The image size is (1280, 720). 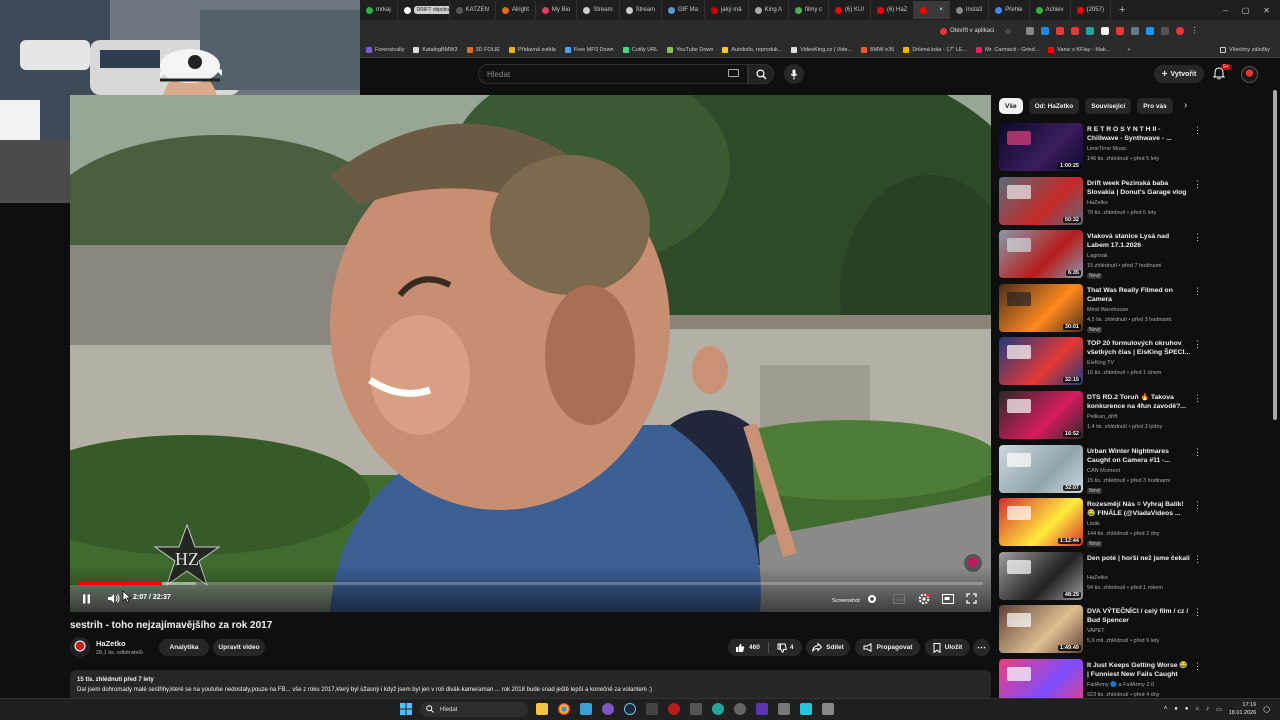 I want to click on browser-tab: GIF Ma, so click(x=683, y=10).